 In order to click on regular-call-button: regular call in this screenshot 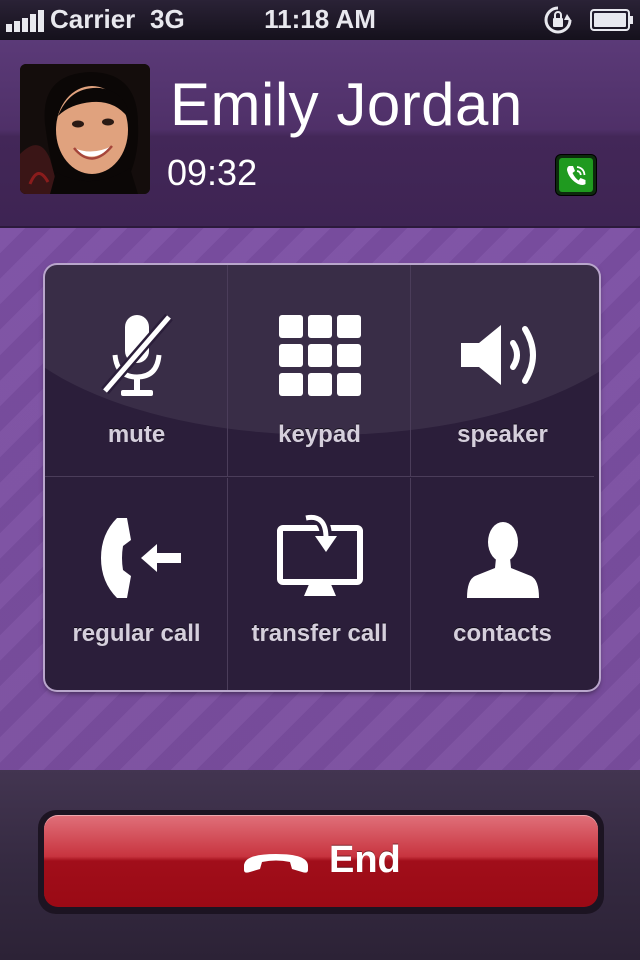, I will do `click(136, 584)`.